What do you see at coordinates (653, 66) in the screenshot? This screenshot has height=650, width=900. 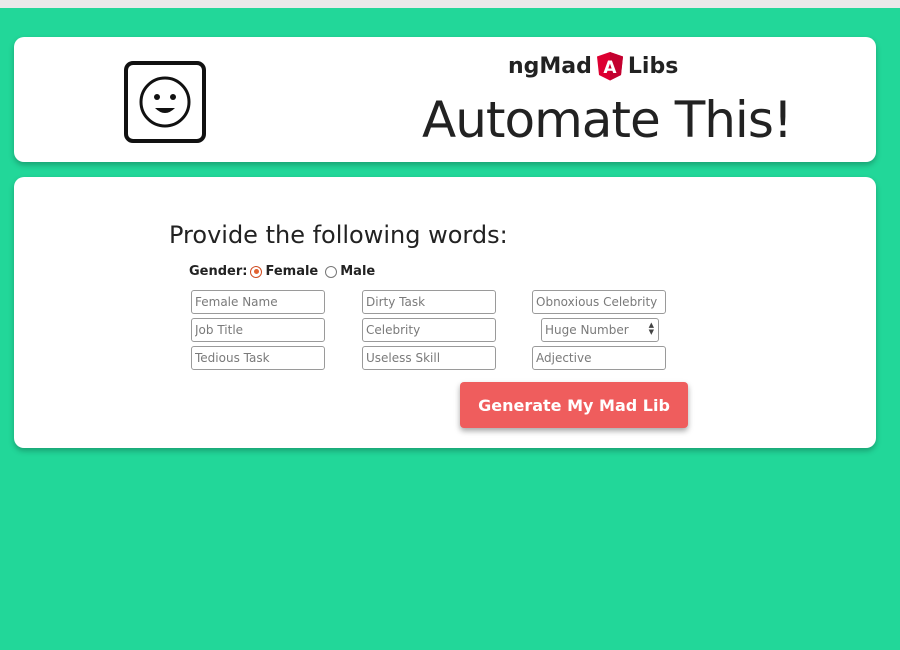 I see `brand-right-text: Libs` at bounding box center [653, 66].